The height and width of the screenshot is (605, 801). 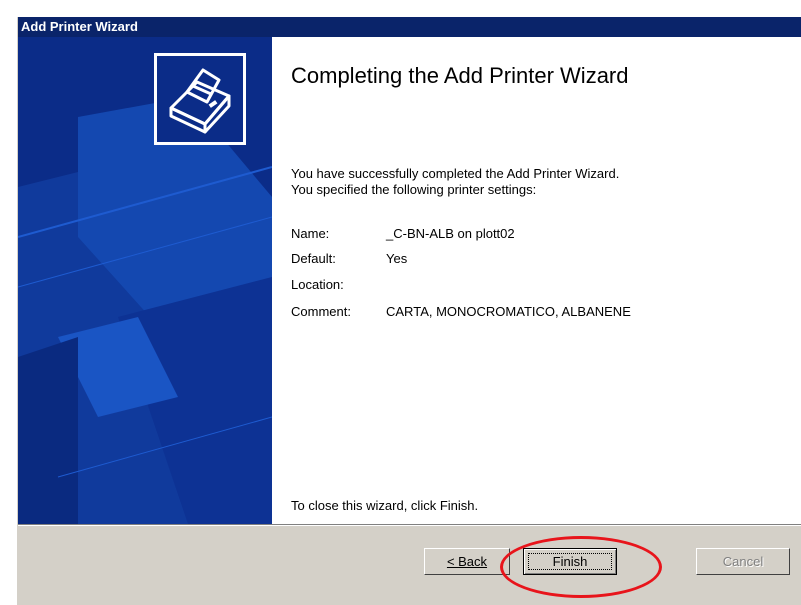 What do you see at coordinates (508, 311) in the screenshot?
I see `setting-value: CARTA, MONOCROMATICO, ALBANENE` at bounding box center [508, 311].